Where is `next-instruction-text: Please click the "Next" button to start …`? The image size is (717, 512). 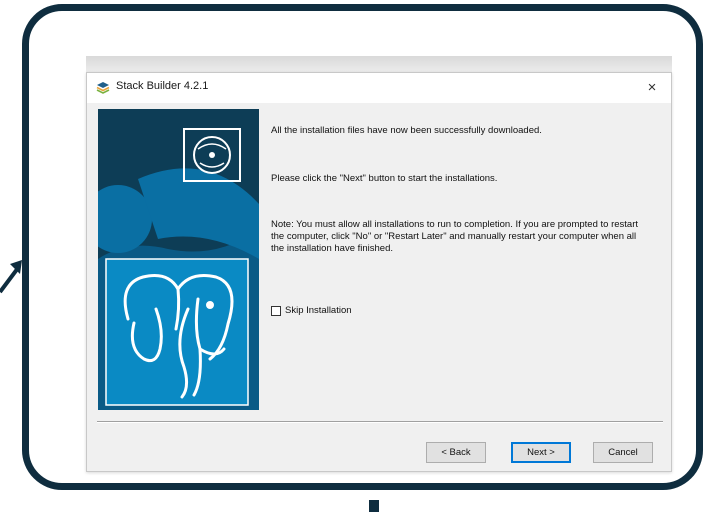 next-instruction-text: Please click the "Next" button to start … is located at coordinates (384, 178).